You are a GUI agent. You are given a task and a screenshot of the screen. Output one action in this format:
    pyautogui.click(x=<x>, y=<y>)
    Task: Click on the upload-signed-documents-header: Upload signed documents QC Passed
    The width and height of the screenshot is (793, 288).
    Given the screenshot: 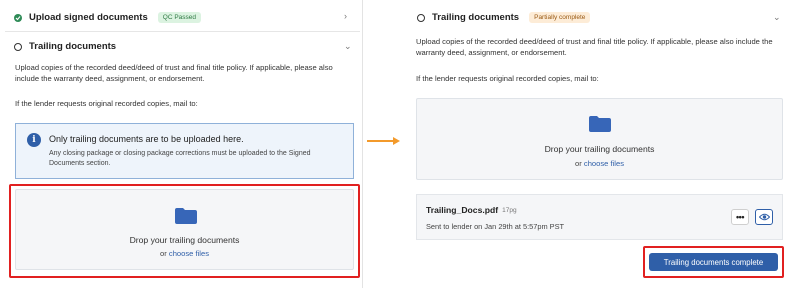 What is the action you would take?
    pyautogui.click(x=108, y=17)
    